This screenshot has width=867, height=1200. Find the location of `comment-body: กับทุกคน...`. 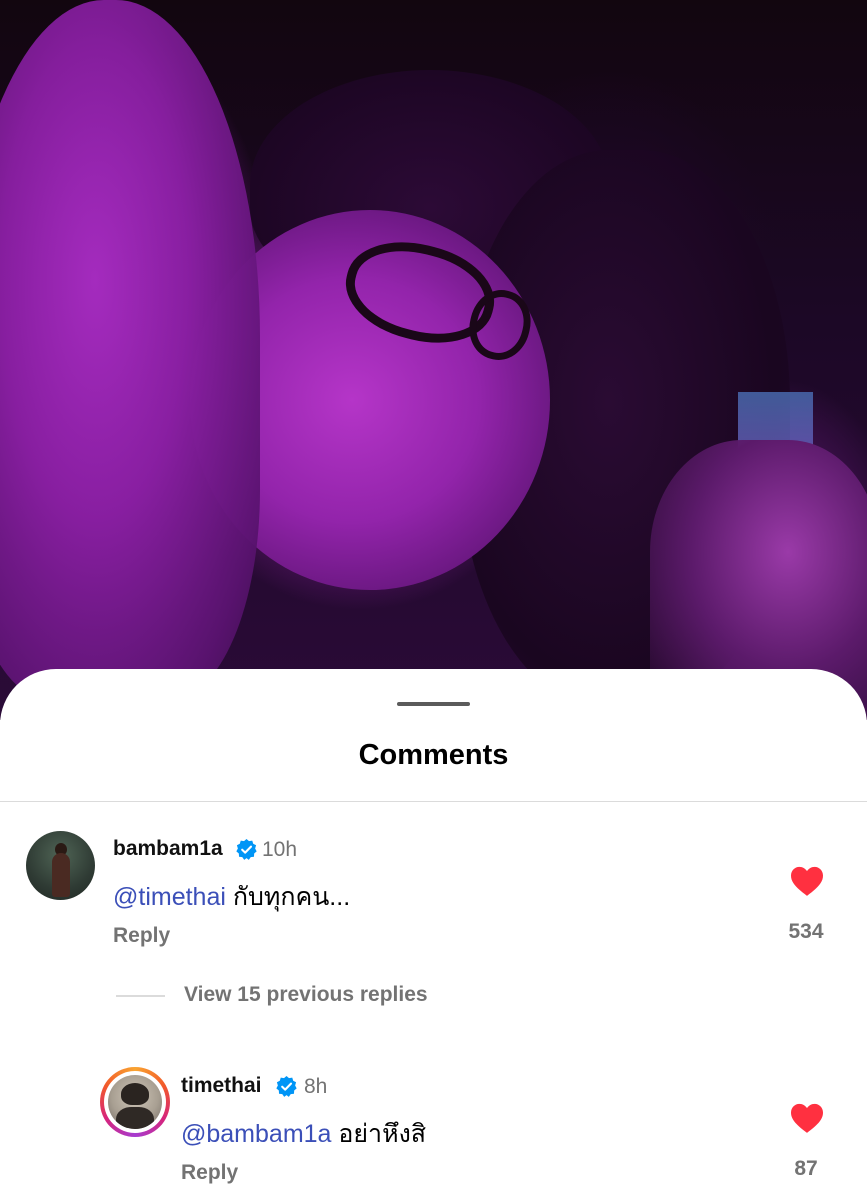

comment-body: กับทุกคน... is located at coordinates (288, 897).